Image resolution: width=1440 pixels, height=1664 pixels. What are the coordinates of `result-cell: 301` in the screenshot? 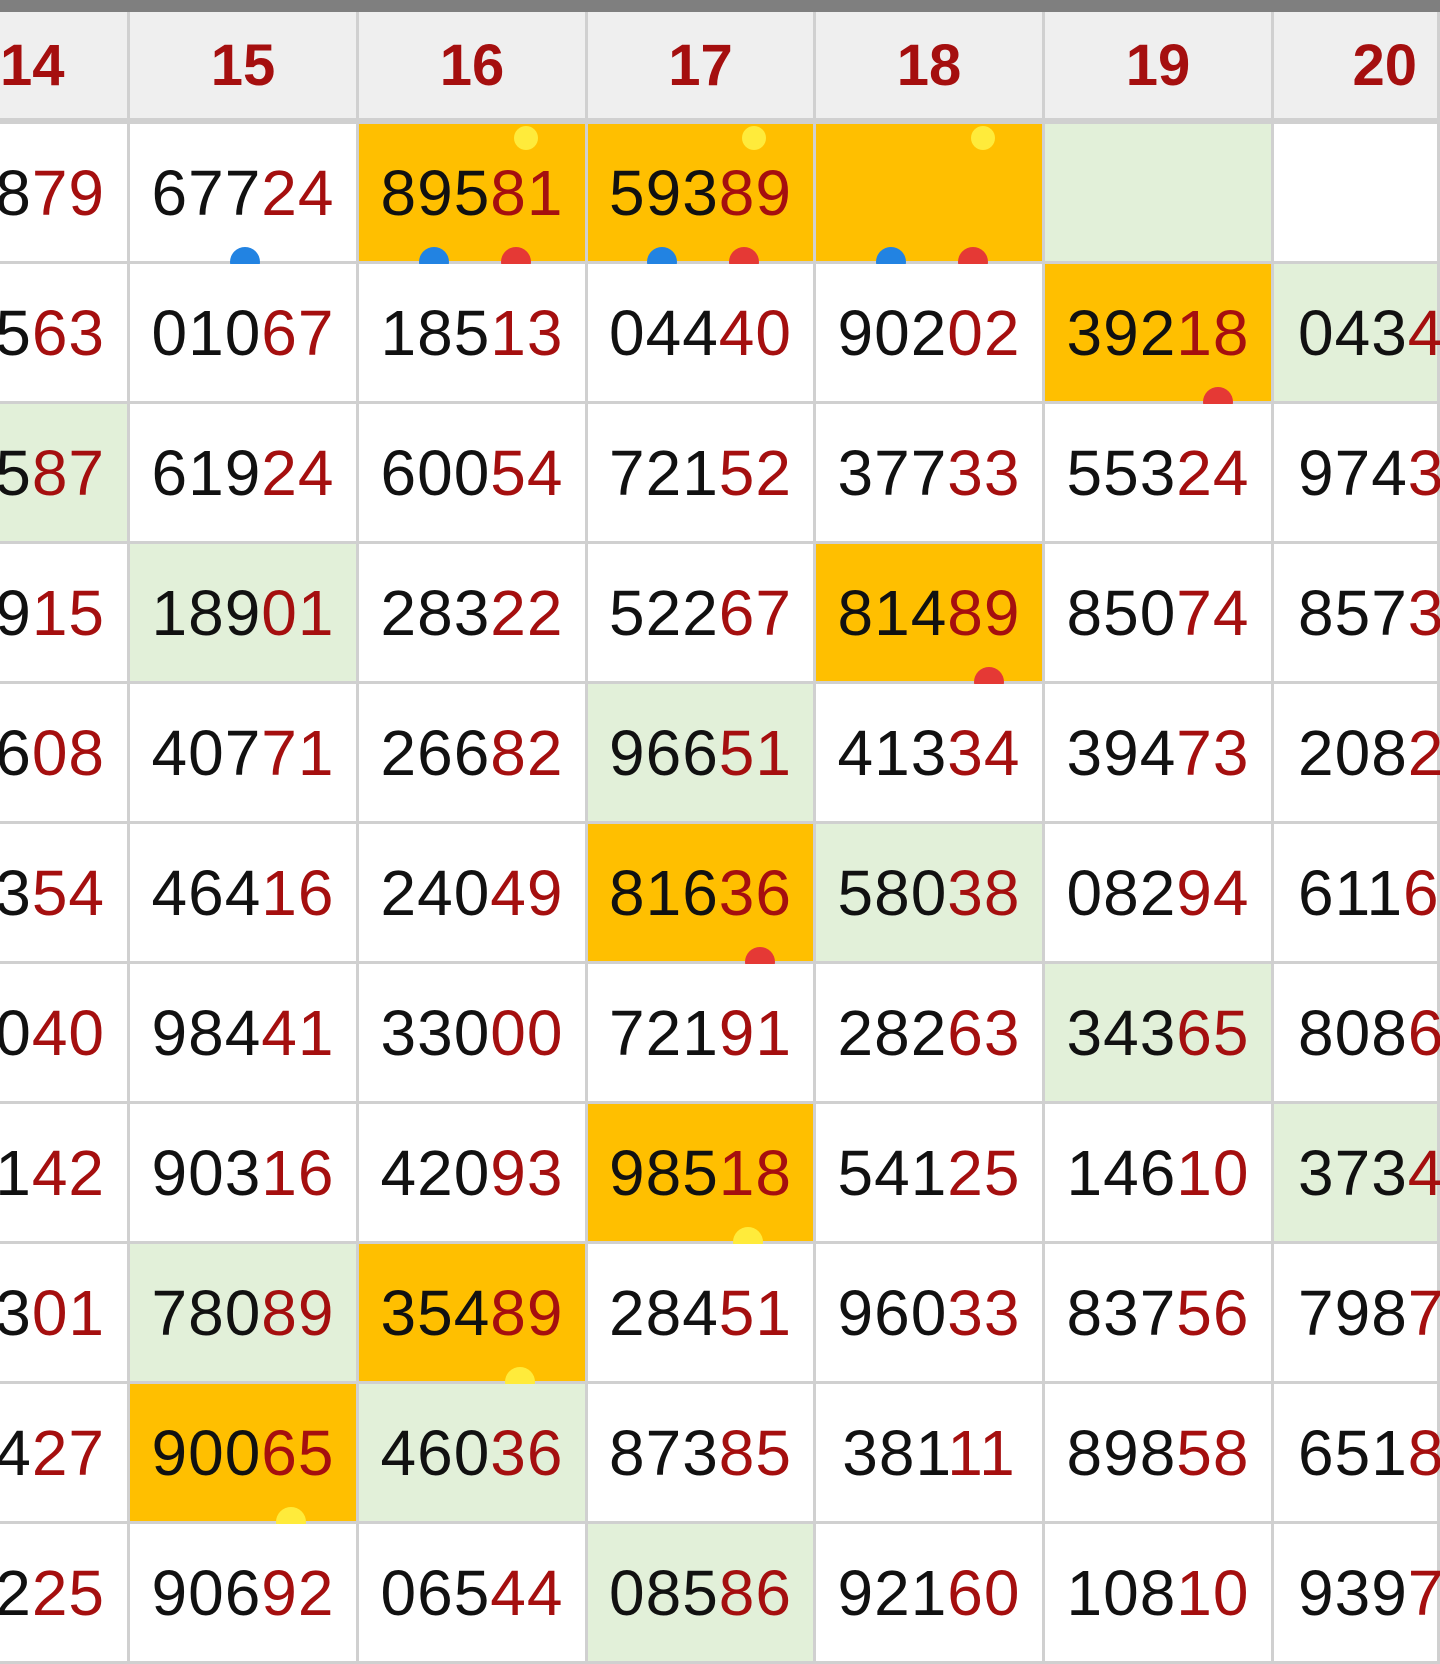 It's located at (65, 1314).